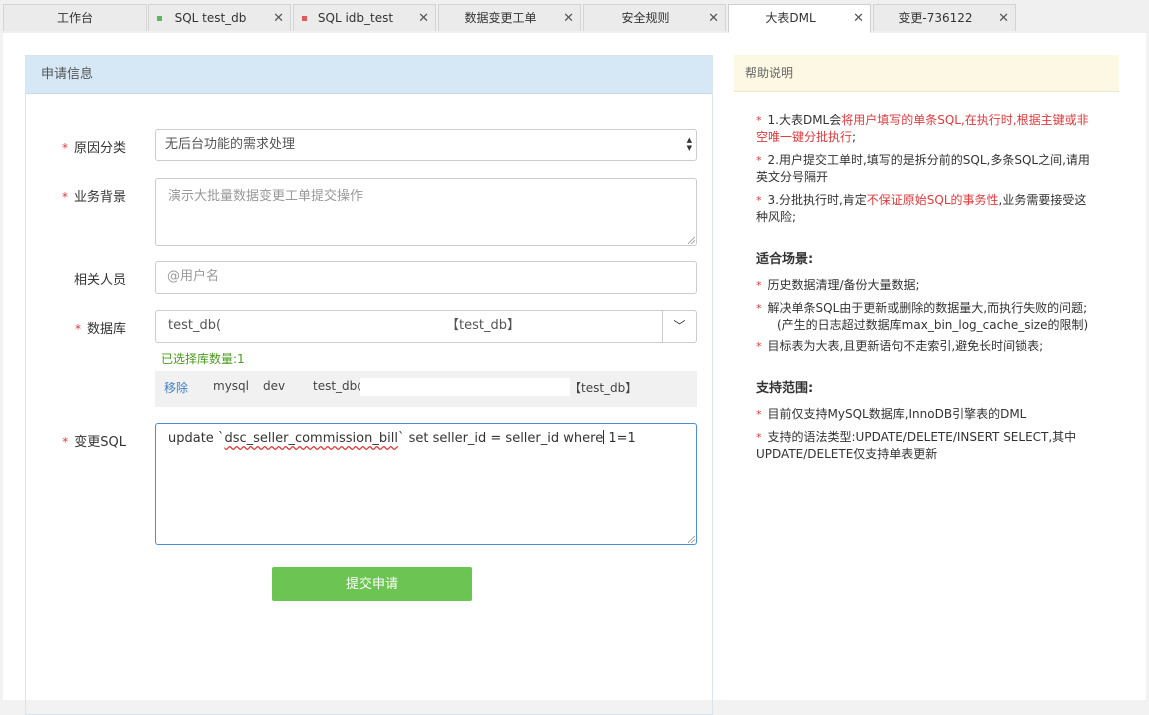  Describe the element at coordinates (426, 212) in the screenshot. I see `background-textarea: 演示大批量数据变更工单提交操作` at that location.